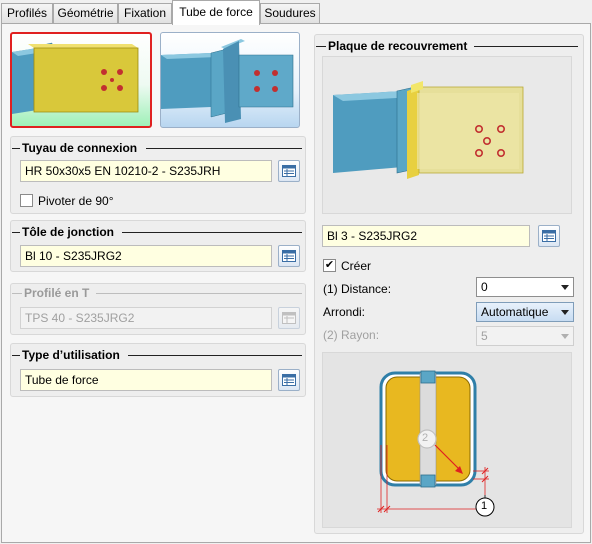 The height and width of the screenshot is (544, 592). I want to click on rounding-select: Automatique, so click(525, 312).